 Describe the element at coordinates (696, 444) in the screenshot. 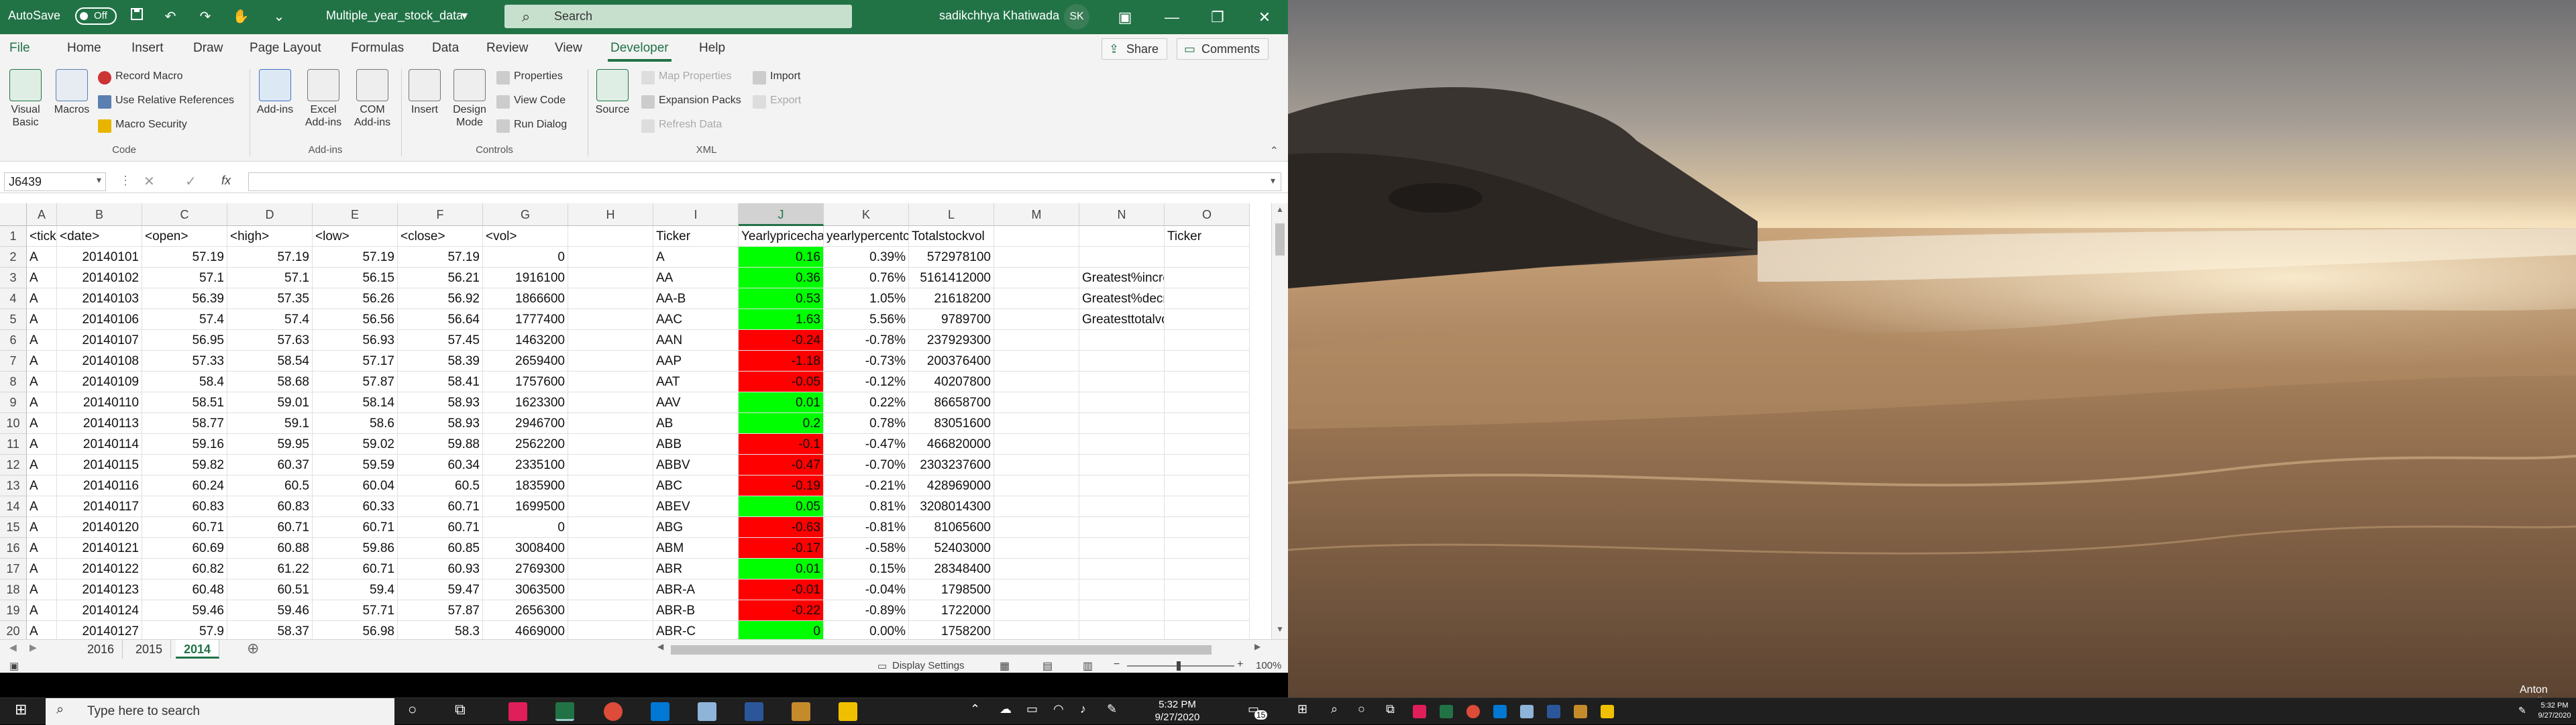

I see `cell-i11: ABB` at that location.